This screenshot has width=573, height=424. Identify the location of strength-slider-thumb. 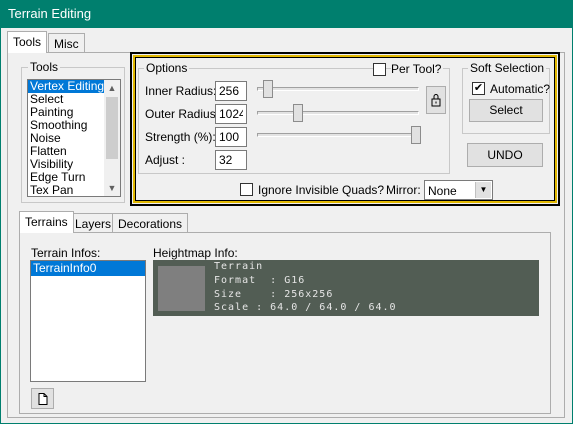
(416, 135).